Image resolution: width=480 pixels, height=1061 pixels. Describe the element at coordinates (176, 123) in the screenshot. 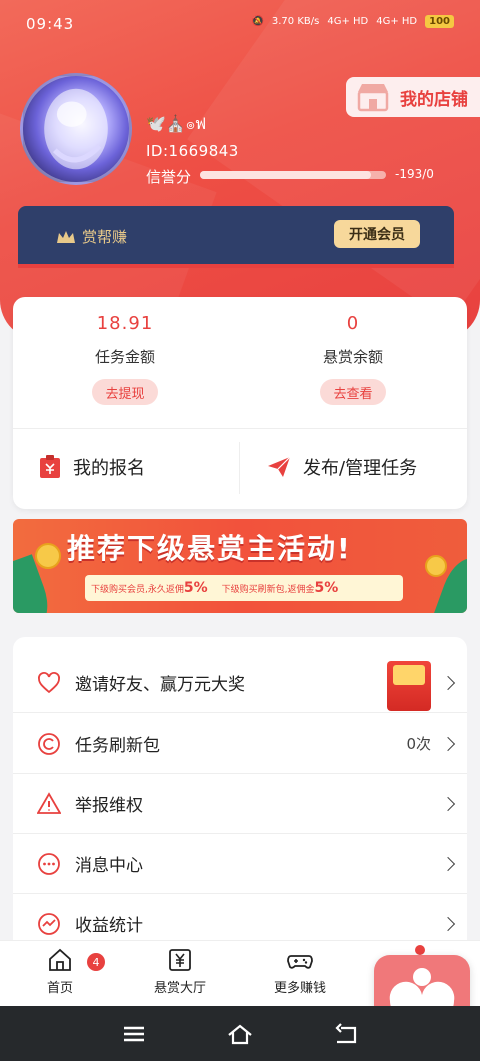

I see `username: 🕊️⛪ၜฟ` at that location.